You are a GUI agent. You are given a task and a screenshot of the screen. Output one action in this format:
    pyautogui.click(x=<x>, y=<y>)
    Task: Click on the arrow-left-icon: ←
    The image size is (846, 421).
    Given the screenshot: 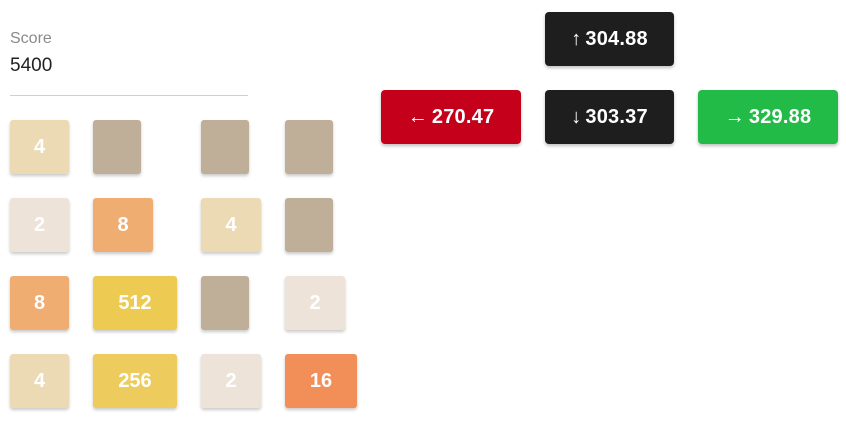 What is the action you would take?
    pyautogui.click(x=417, y=116)
    